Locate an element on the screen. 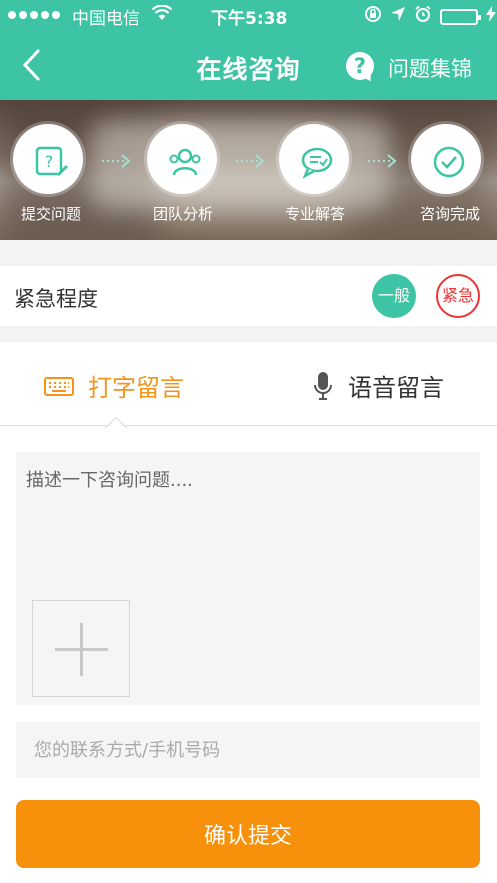 The image size is (497, 883). step-consult-complete is located at coordinates (446, 159).